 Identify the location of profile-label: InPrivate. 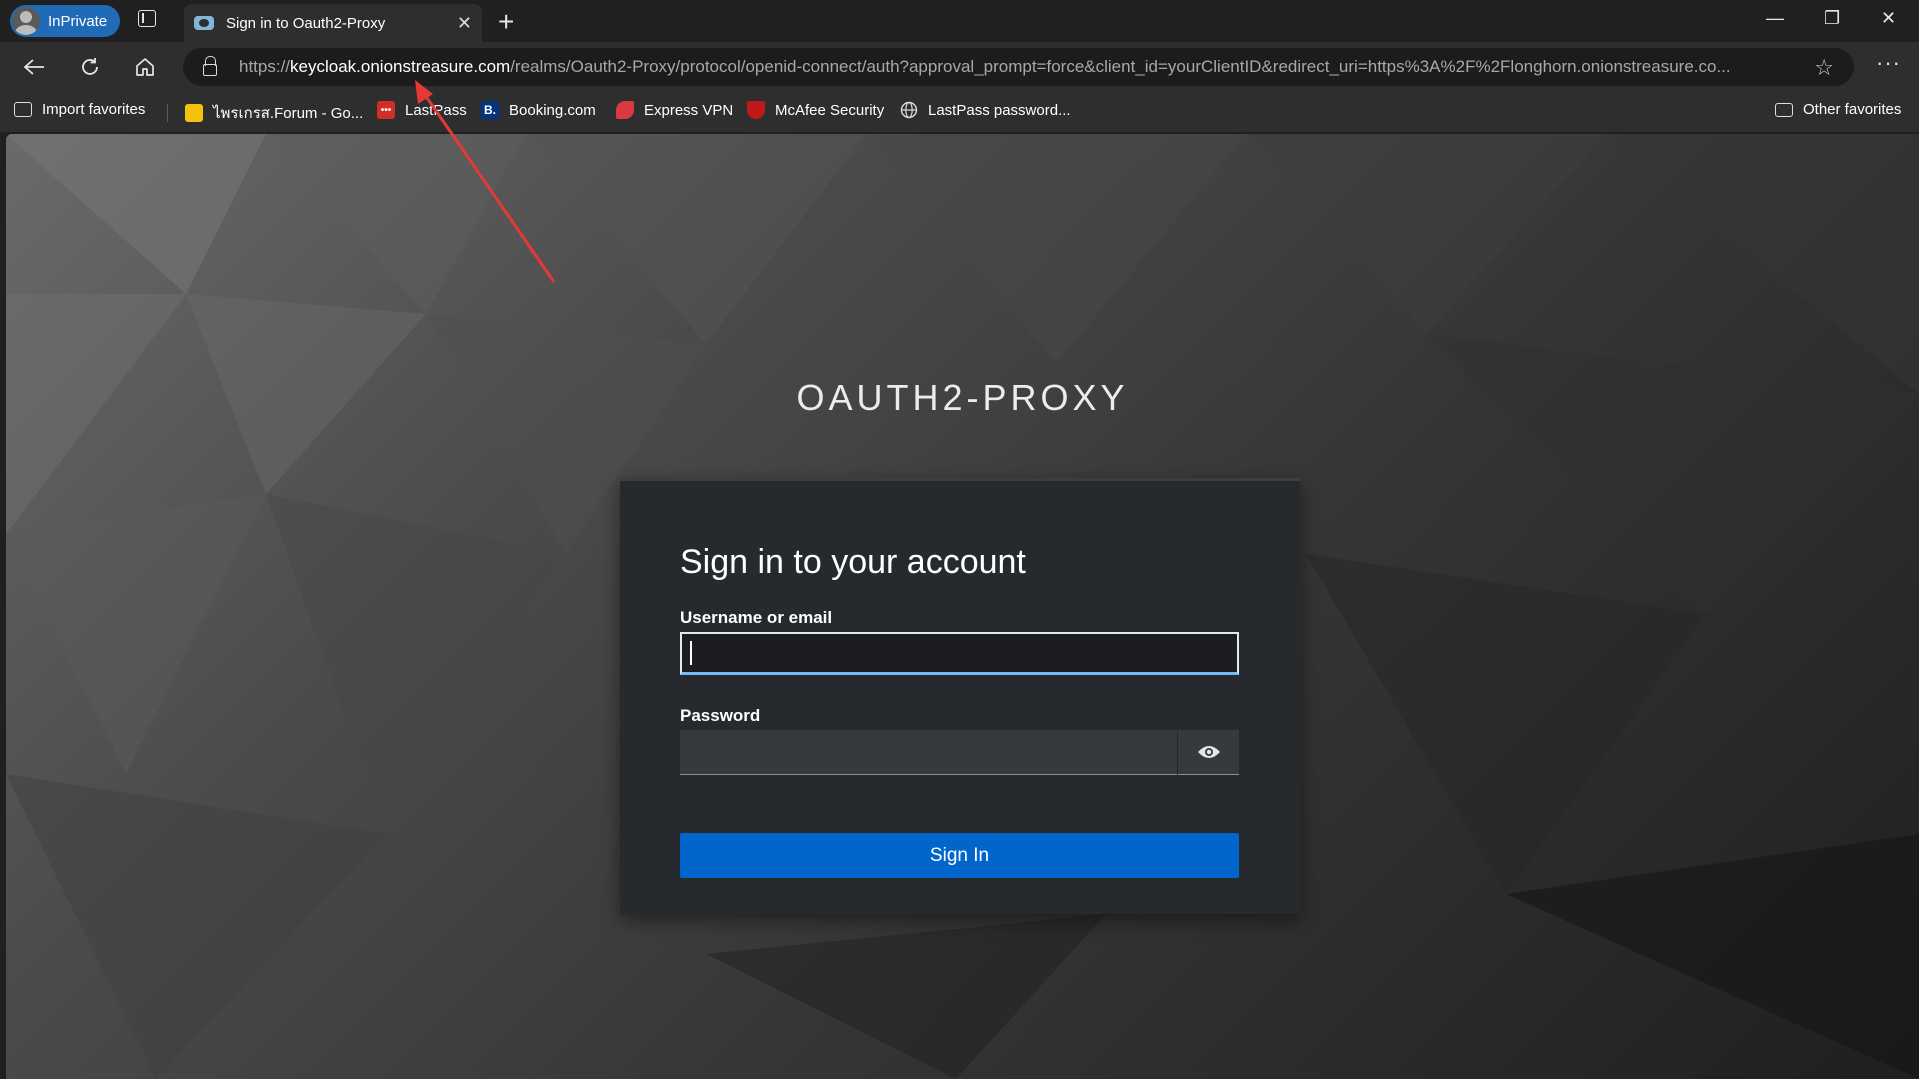
(78, 21).